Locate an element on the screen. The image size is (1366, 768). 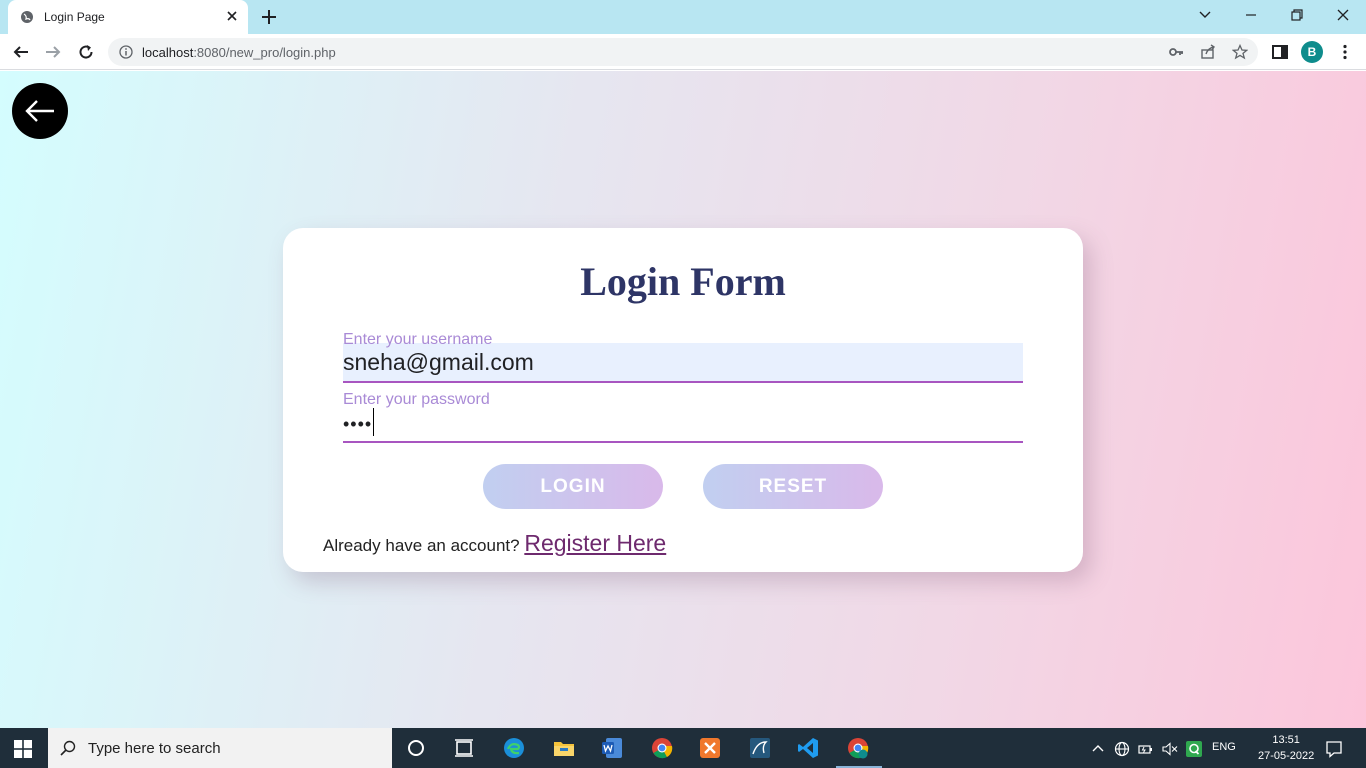
username-label: Enter your username is located at coordinates (418, 339).